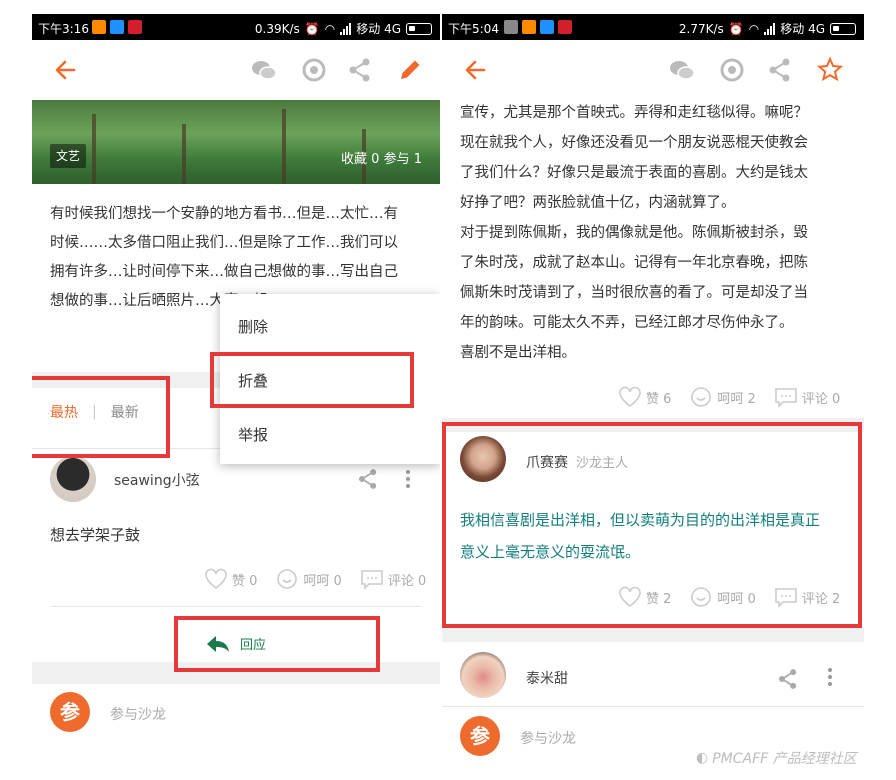 Image resolution: width=896 pixels, height=780 pixels. I want to click on menu-item-report: 举报, so click(253, 434).